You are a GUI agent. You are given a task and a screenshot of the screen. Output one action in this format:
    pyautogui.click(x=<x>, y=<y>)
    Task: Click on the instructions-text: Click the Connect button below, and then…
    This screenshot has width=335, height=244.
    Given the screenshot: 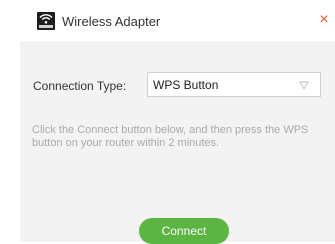 What is the action you would take?
    pyautogui.click(x=170, y=136)
    